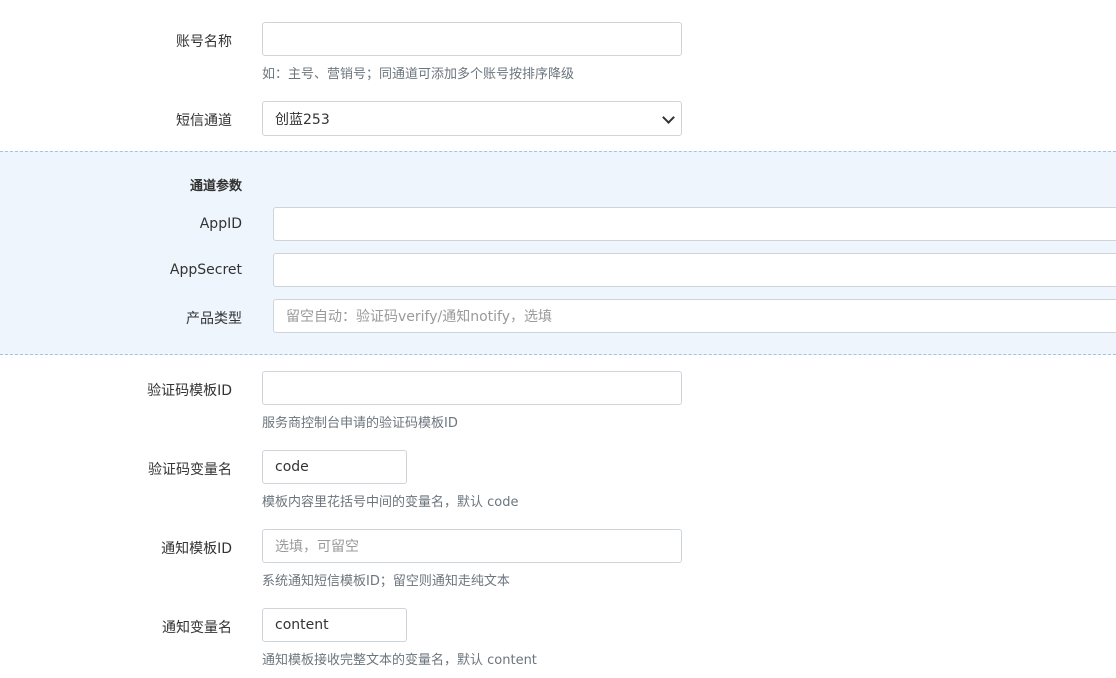 Image resolution: width=1116 pixels, height=678 pixels. Describe the element at coordinates (334, 467) in the screenshot. I see `verify-var-input: code` at that location.